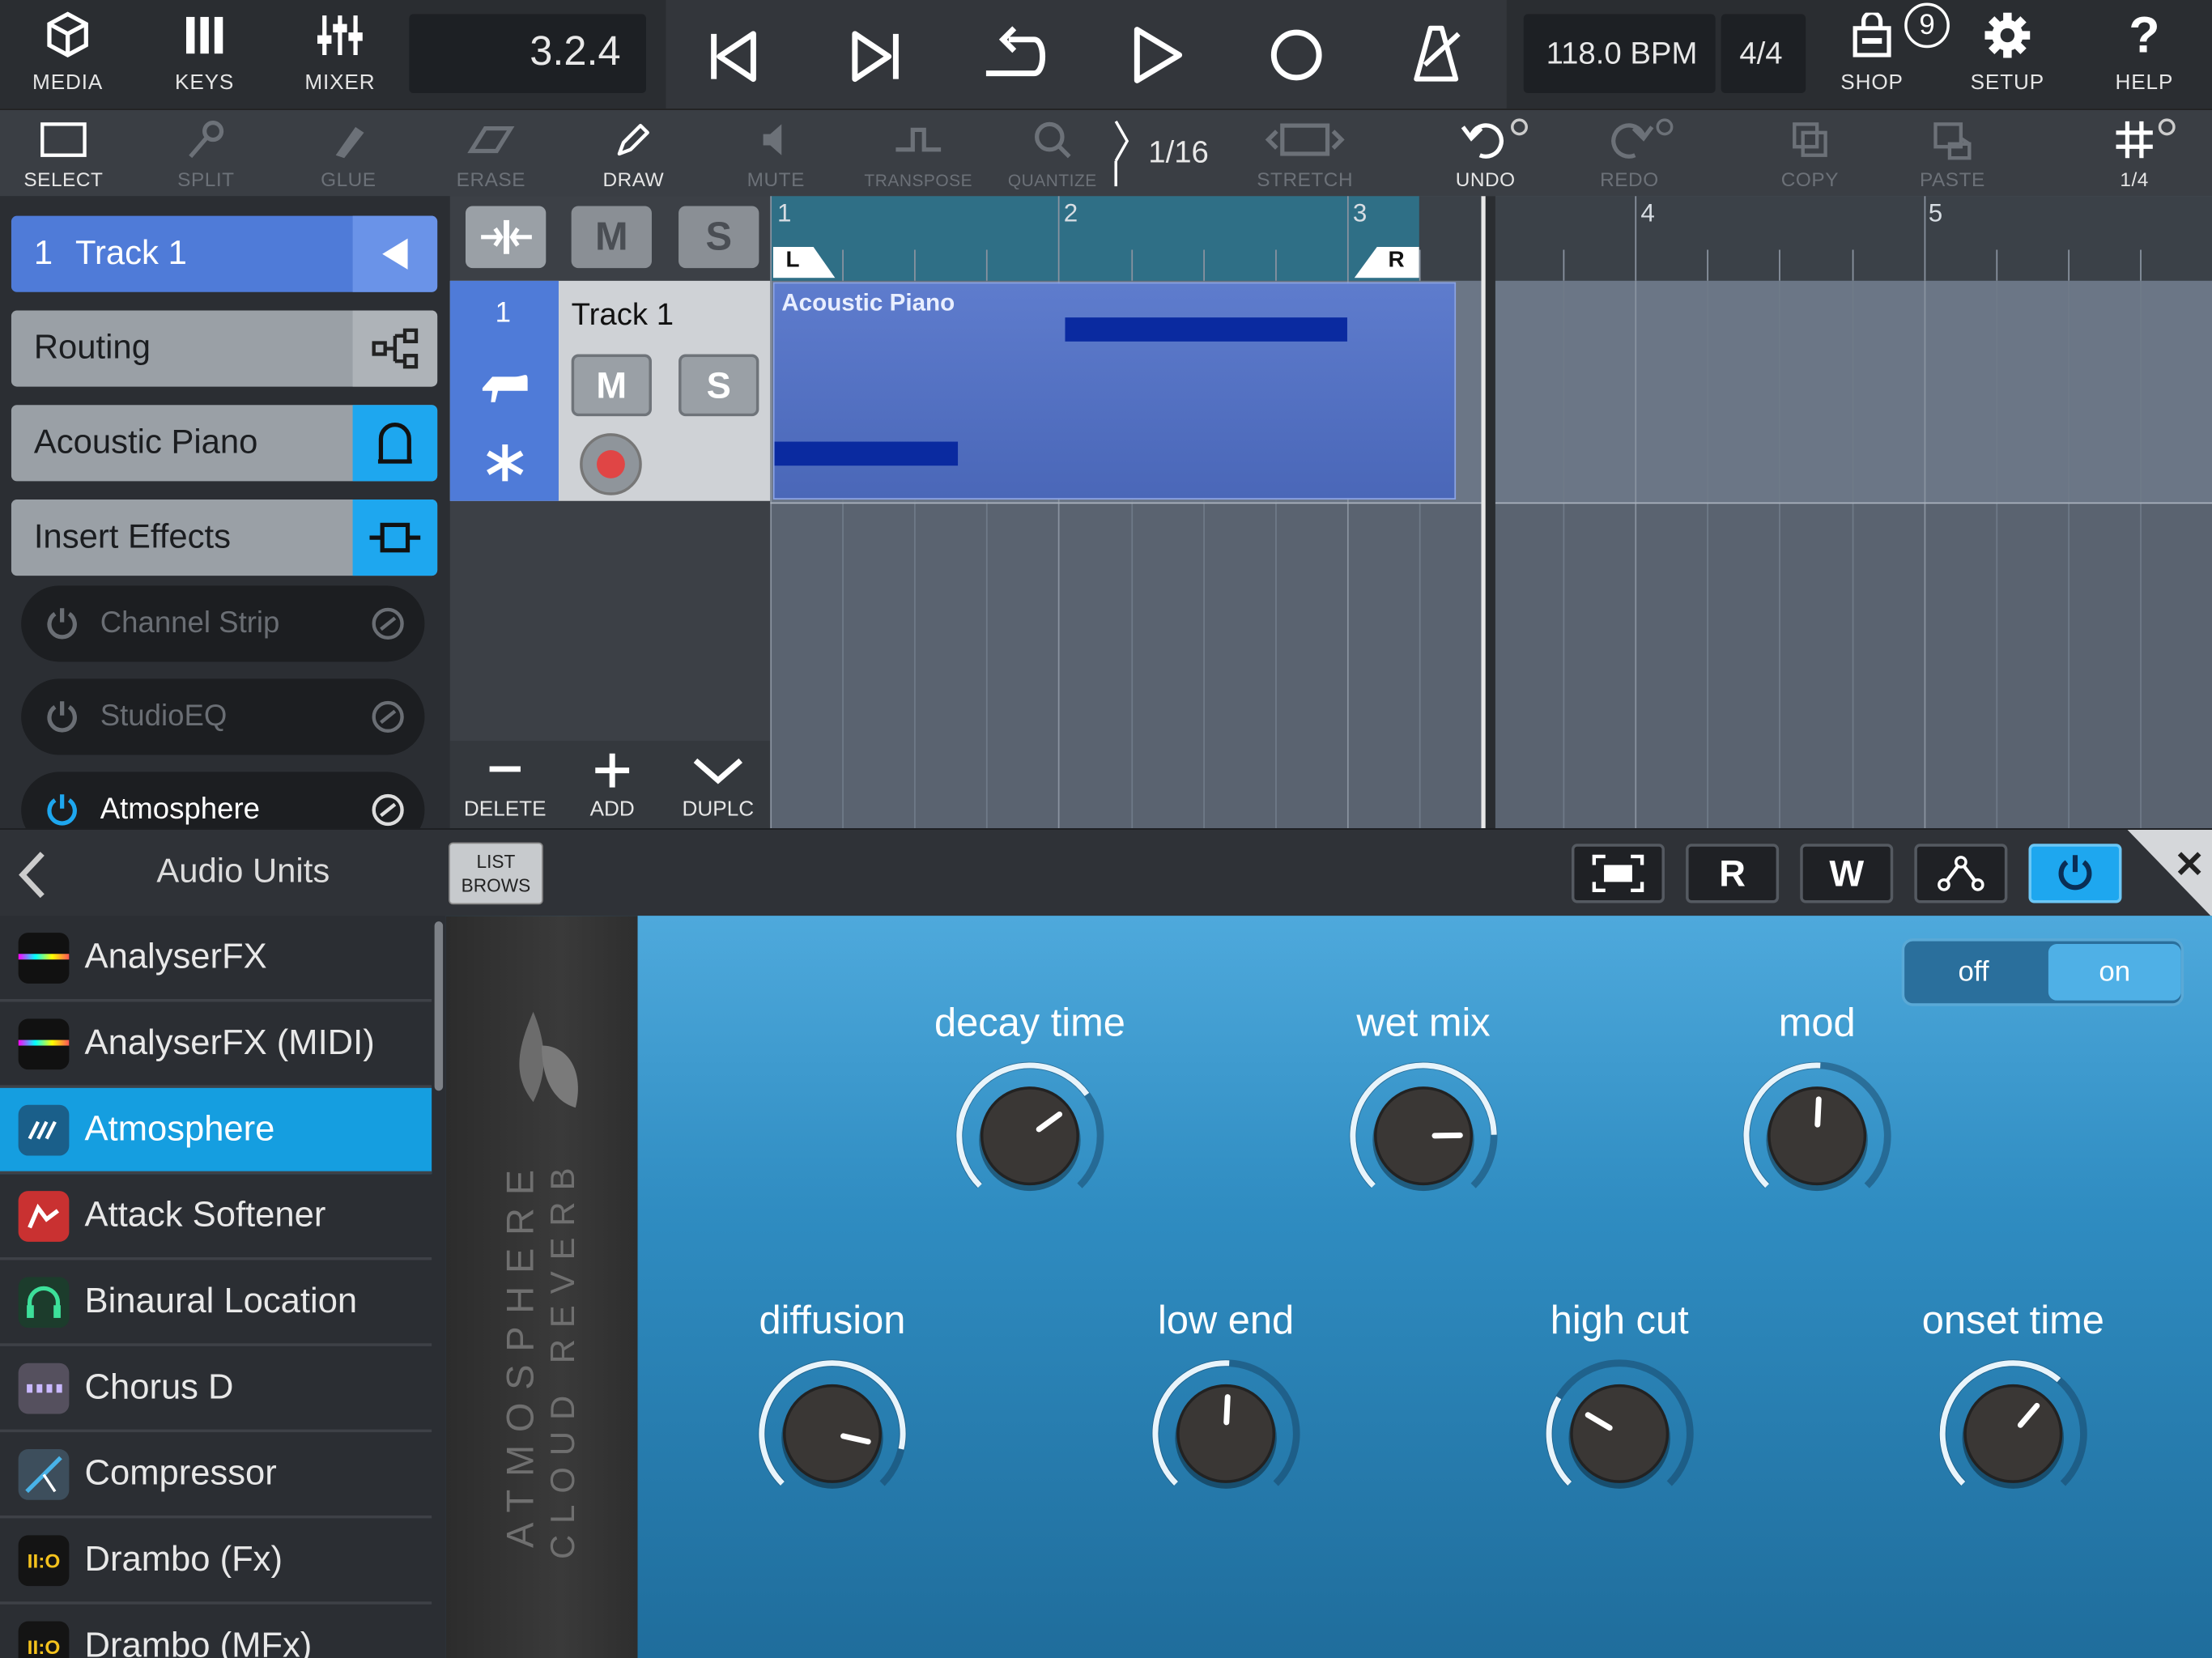 The image size is (2212, 1658). Describe the element at coordinates (1763, 54) in the screenshot. I see `time-signature-display: 4/4` at that location.